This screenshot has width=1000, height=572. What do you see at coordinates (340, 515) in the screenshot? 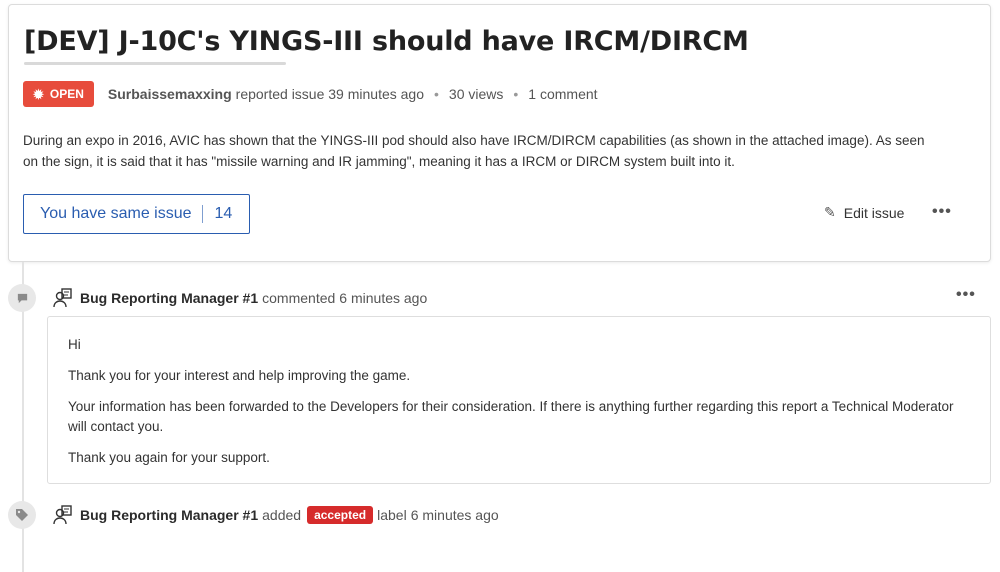
I see `accepted-label-badge: accepted` at bounding box center [340, 515].